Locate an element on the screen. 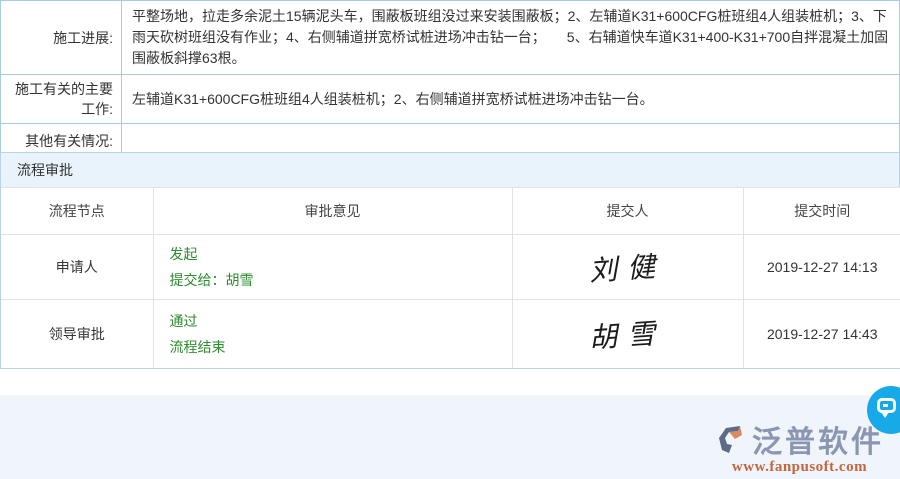 This screenshot has height=479, width=900. node-leader-approval: 领导审批 is located at coordinates (77, 333).